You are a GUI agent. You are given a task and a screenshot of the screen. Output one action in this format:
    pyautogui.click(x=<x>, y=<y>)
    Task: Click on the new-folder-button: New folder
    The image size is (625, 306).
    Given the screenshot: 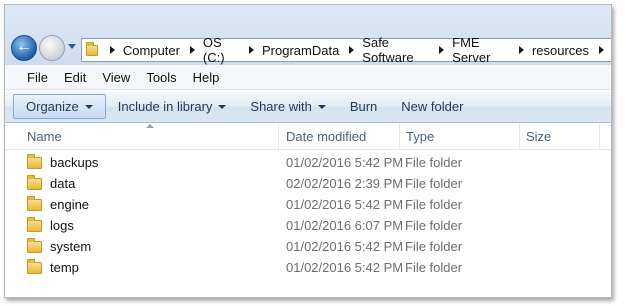 What is the action you would take?
    pyautogui.click(x=432, y=106)
    